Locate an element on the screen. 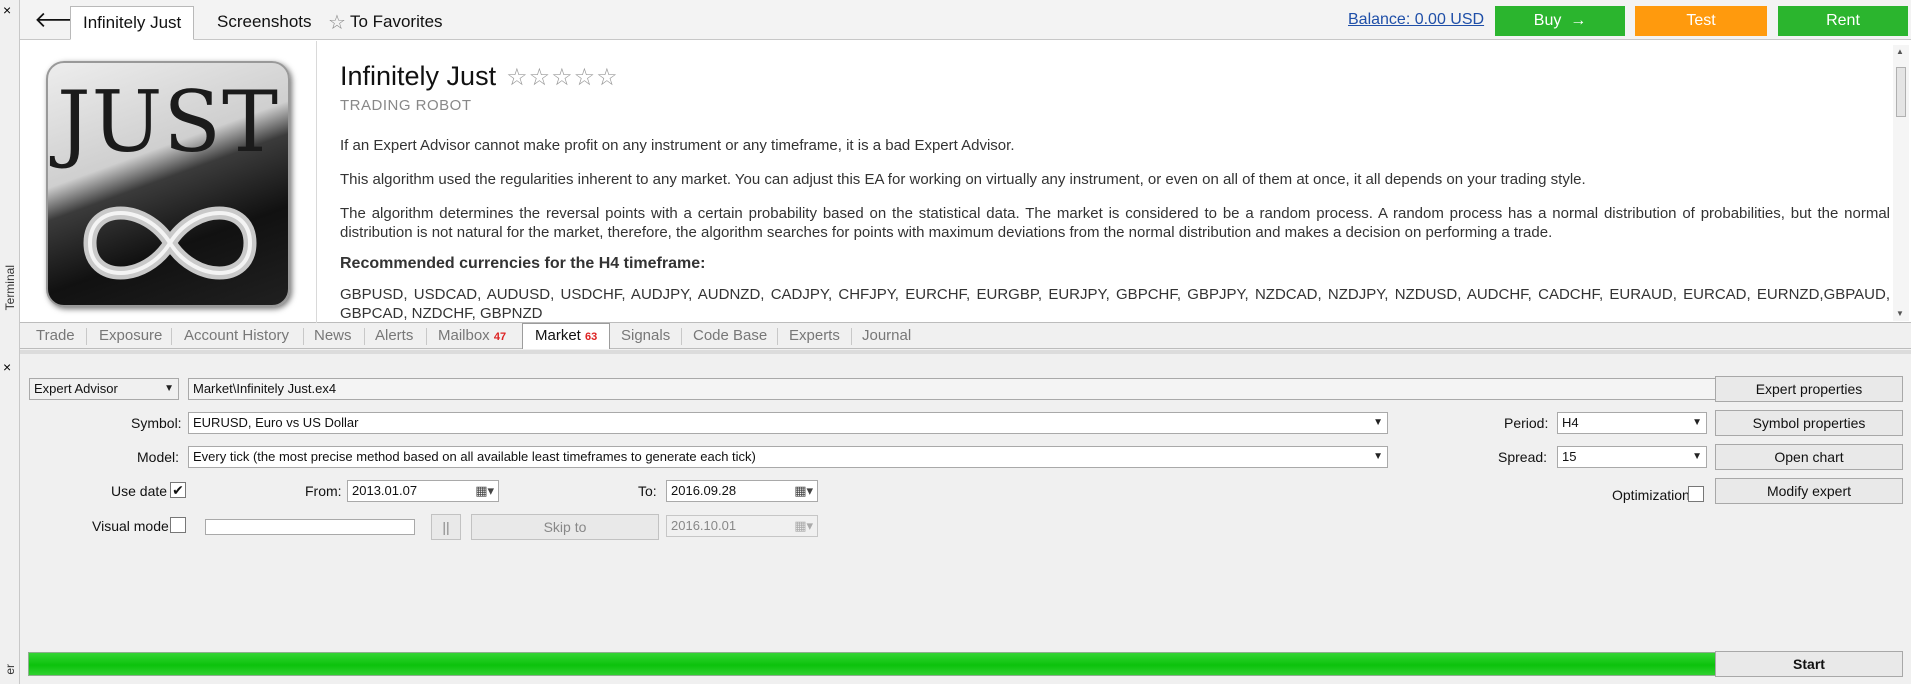 The height and width of the screenshot is (684, 1911). terminal-label: Terminal is located at coordinates (10, 288).